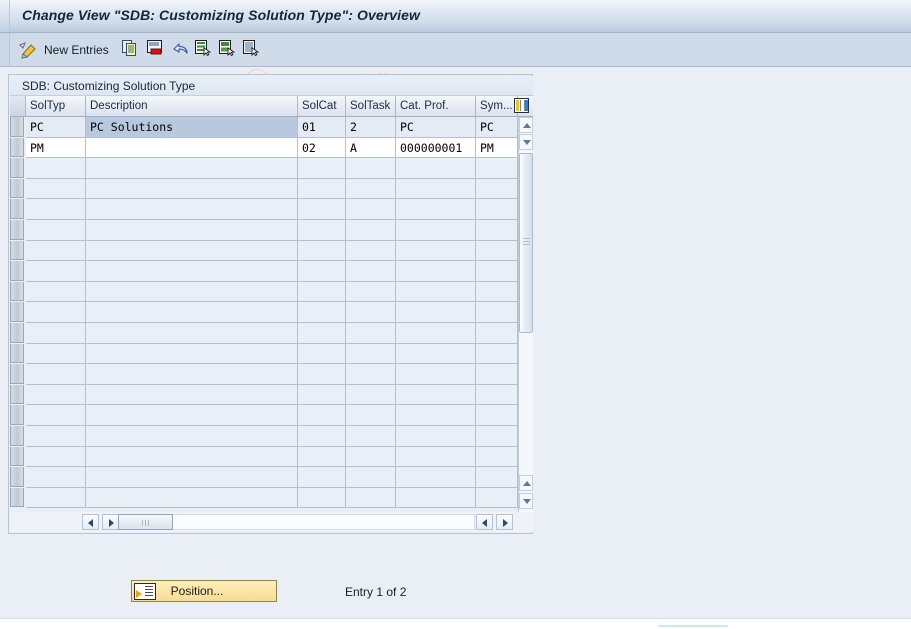  What do you see at coordinates (436, 106) in the screenshot?
I see `column-header-catprof: Cat. Prof.` at bounding box center [436, 106].